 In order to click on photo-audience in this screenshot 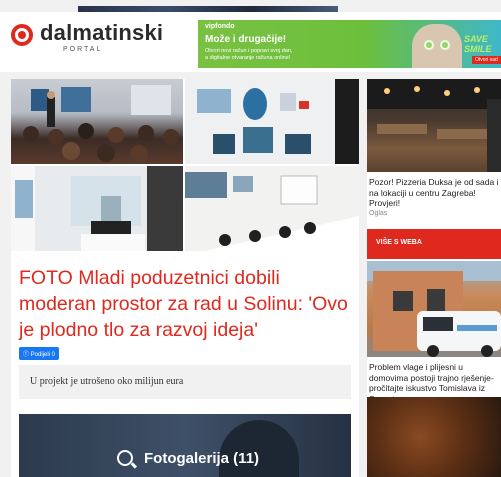, I will do `click(97, 121)`.